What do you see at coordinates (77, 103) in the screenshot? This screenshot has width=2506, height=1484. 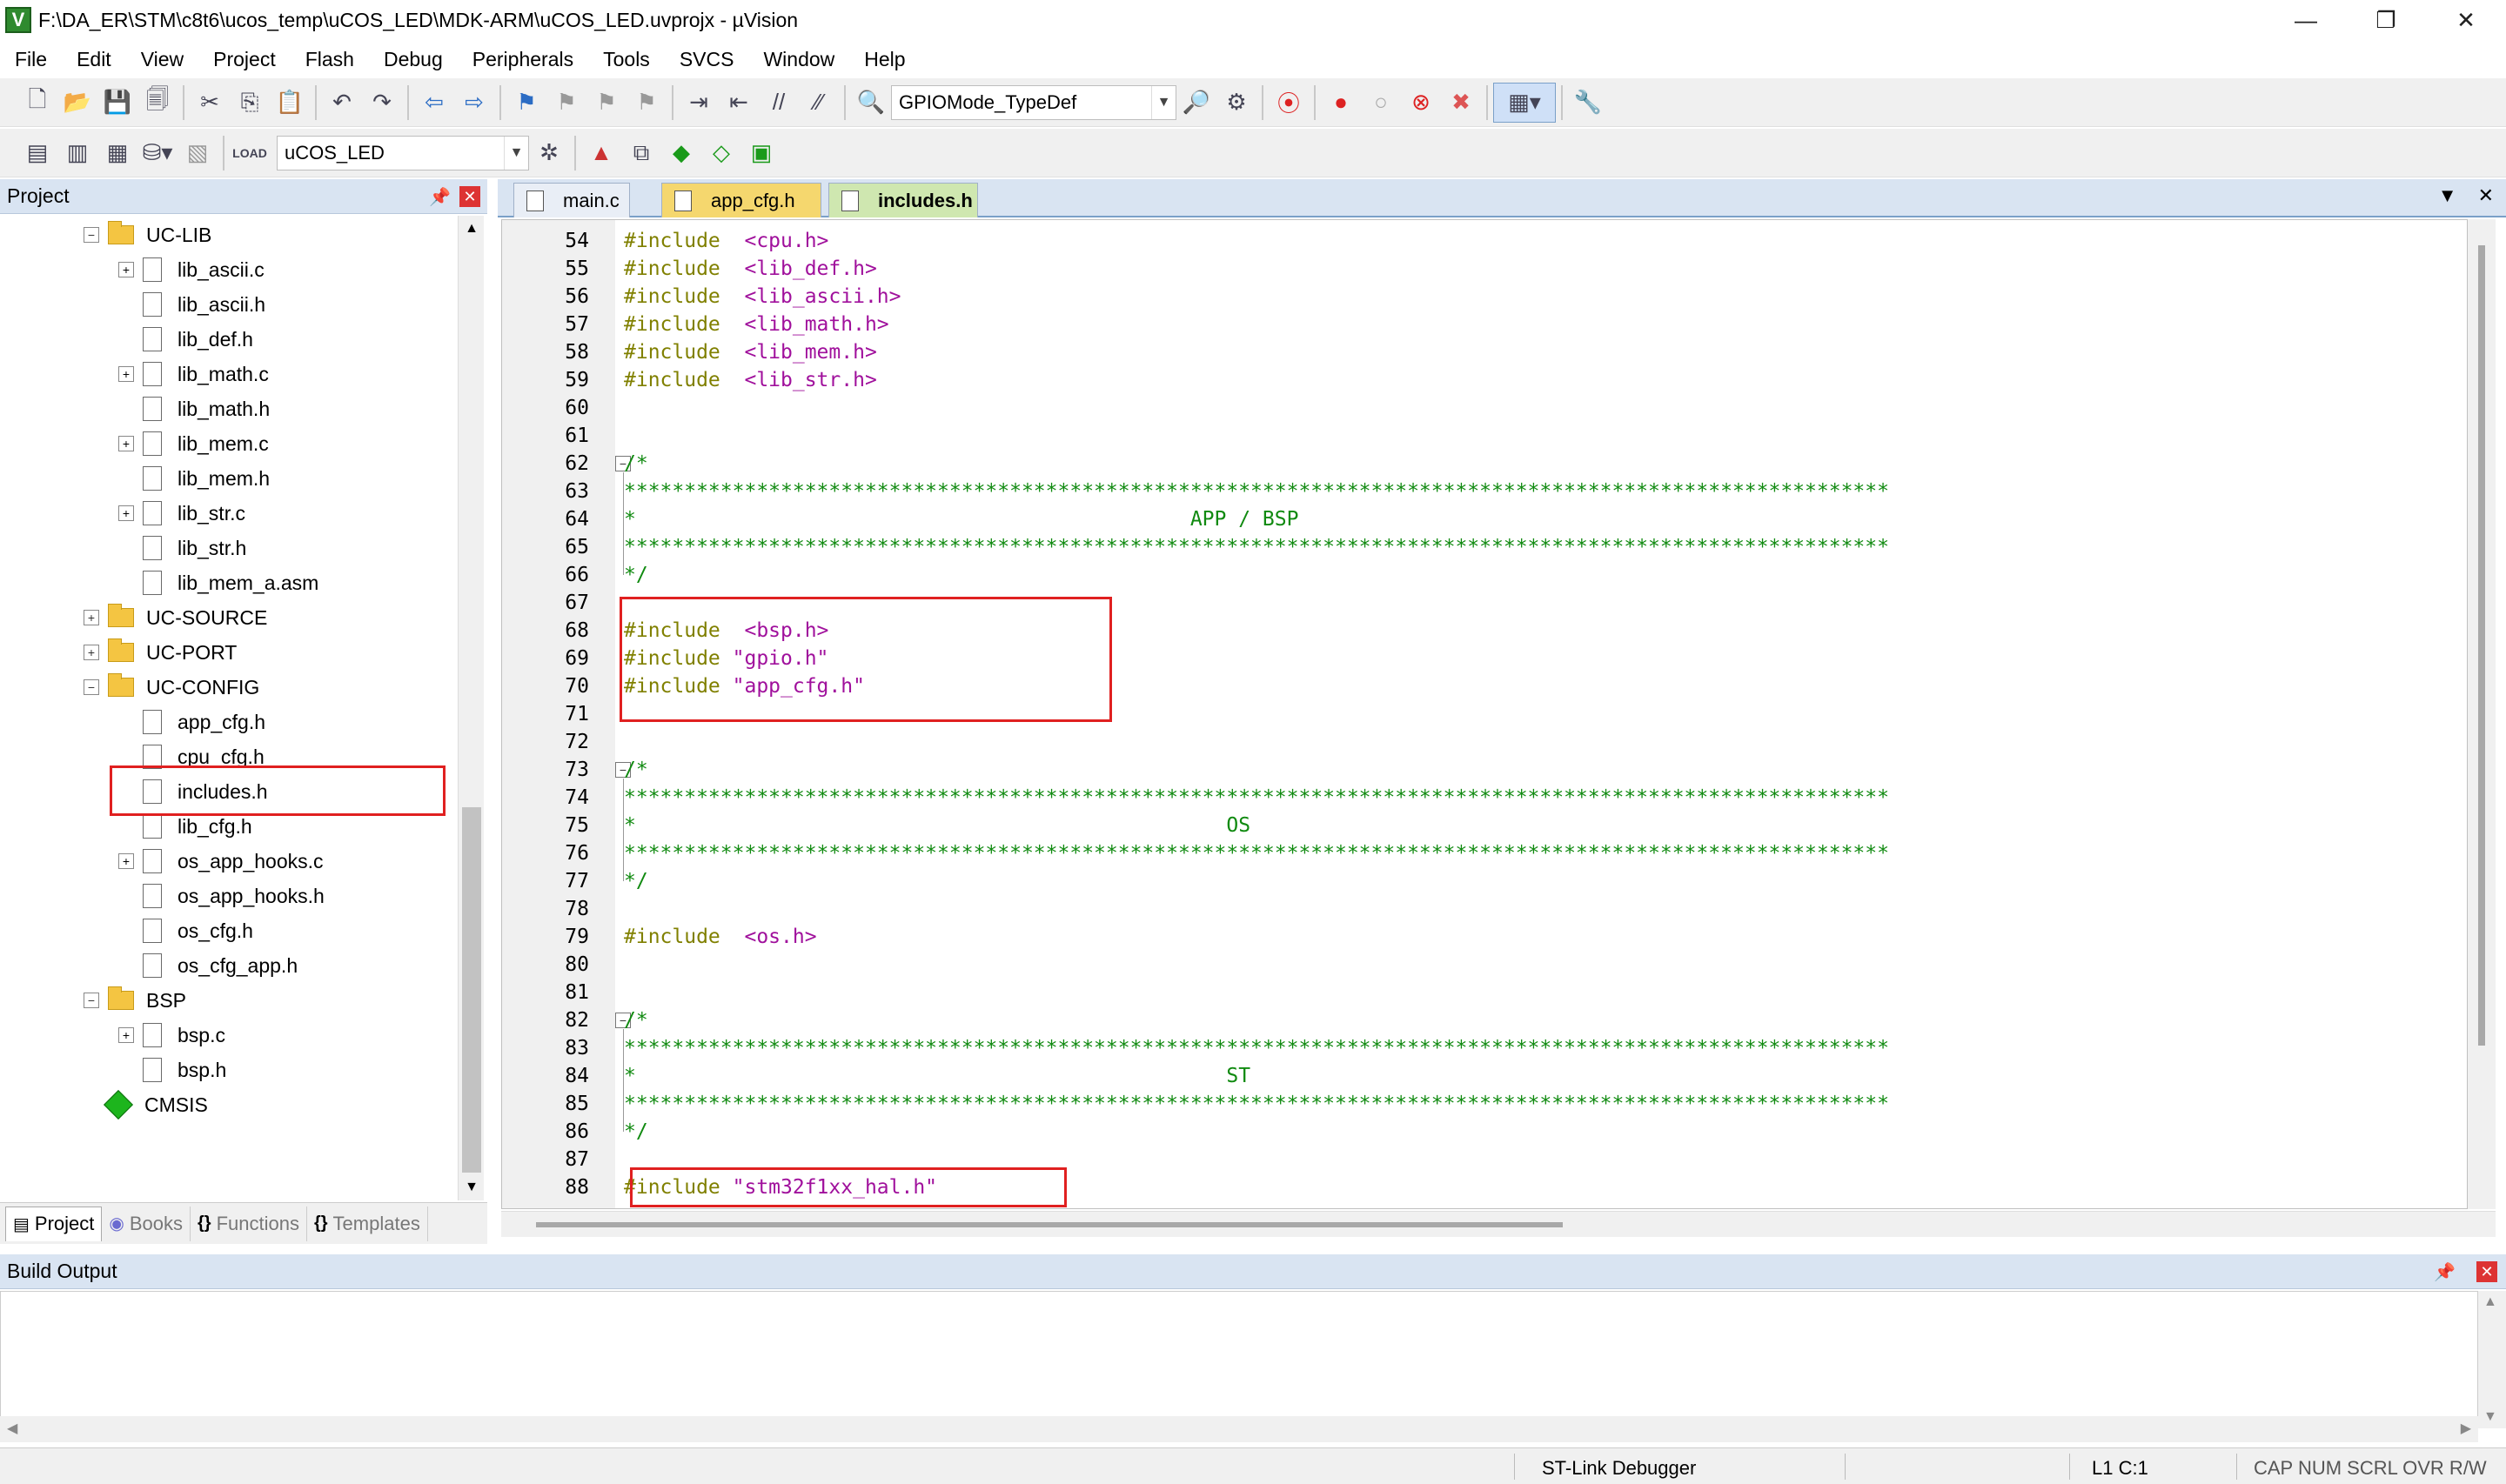 I see `open-file-icon: 📂` at bounding box center [77, 103].